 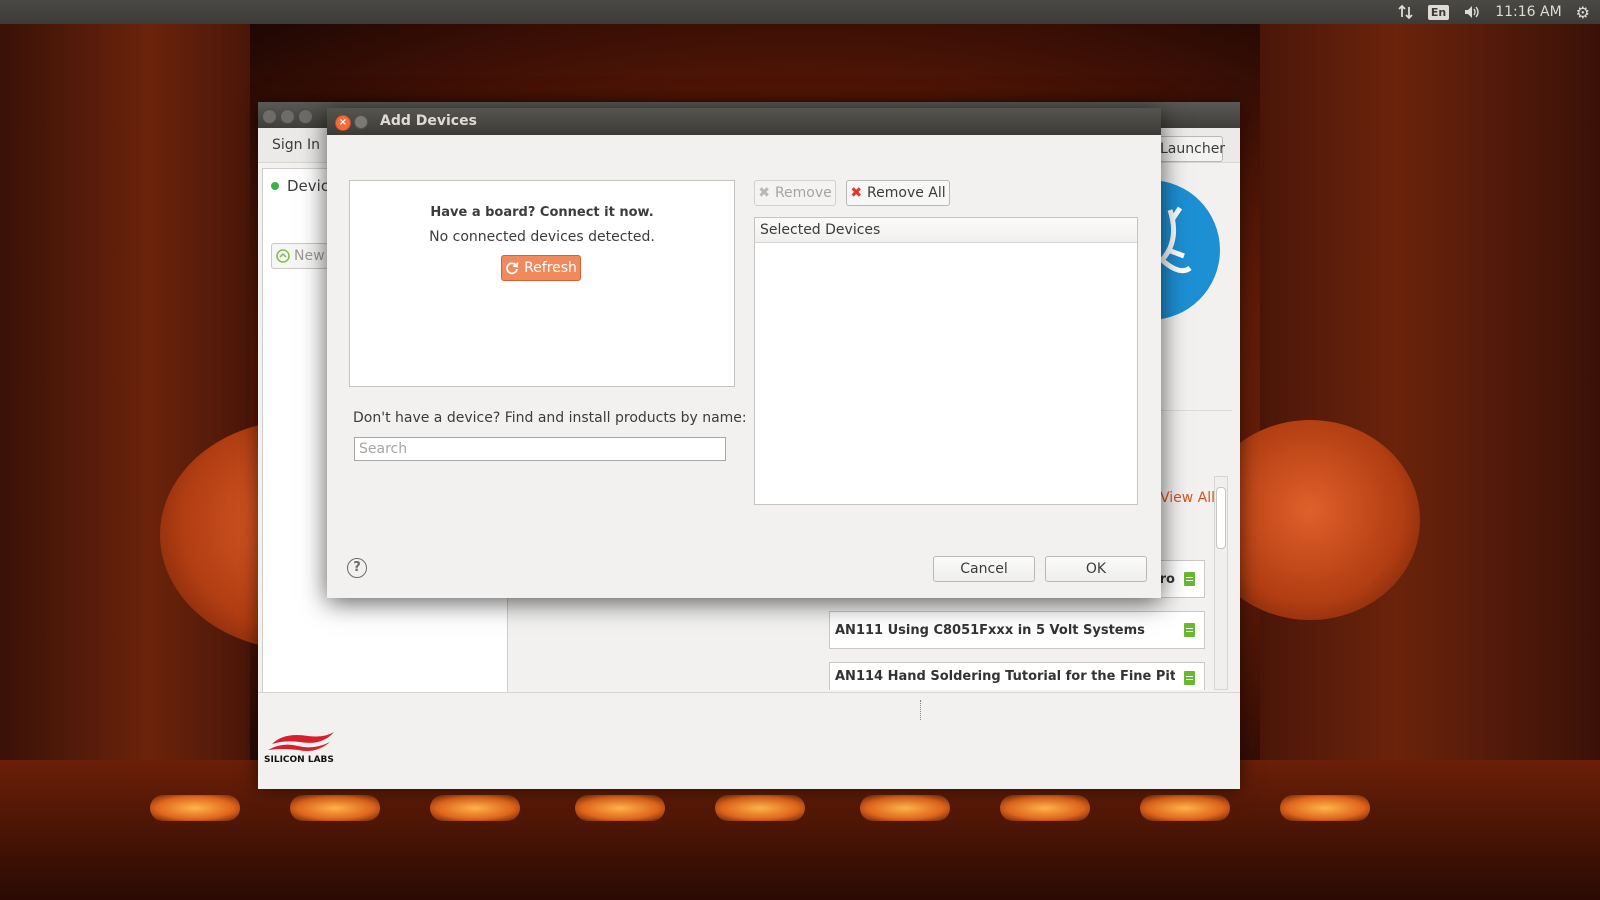 I want to click on ok-button: OK, so click(x=1096, y=569).